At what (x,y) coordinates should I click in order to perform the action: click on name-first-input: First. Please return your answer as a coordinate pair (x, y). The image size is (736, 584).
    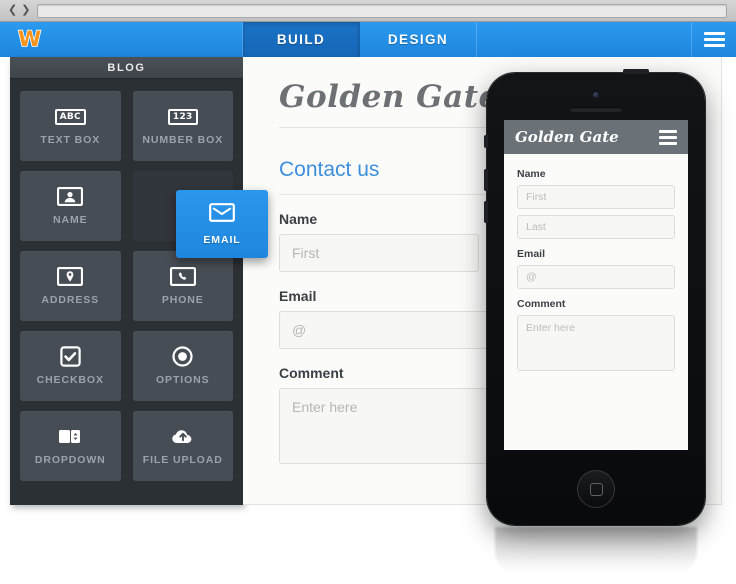
    Looking at the image, I should click on (379, 253).